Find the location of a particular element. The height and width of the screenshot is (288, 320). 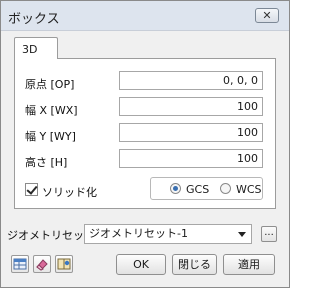

apply-button: 適用 is located at coordinates (249, 264).